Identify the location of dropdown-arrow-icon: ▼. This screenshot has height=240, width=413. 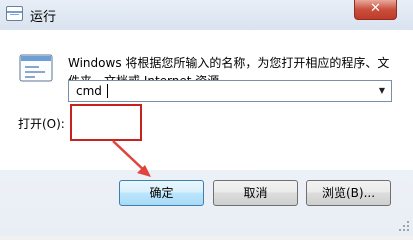
(382, 91).